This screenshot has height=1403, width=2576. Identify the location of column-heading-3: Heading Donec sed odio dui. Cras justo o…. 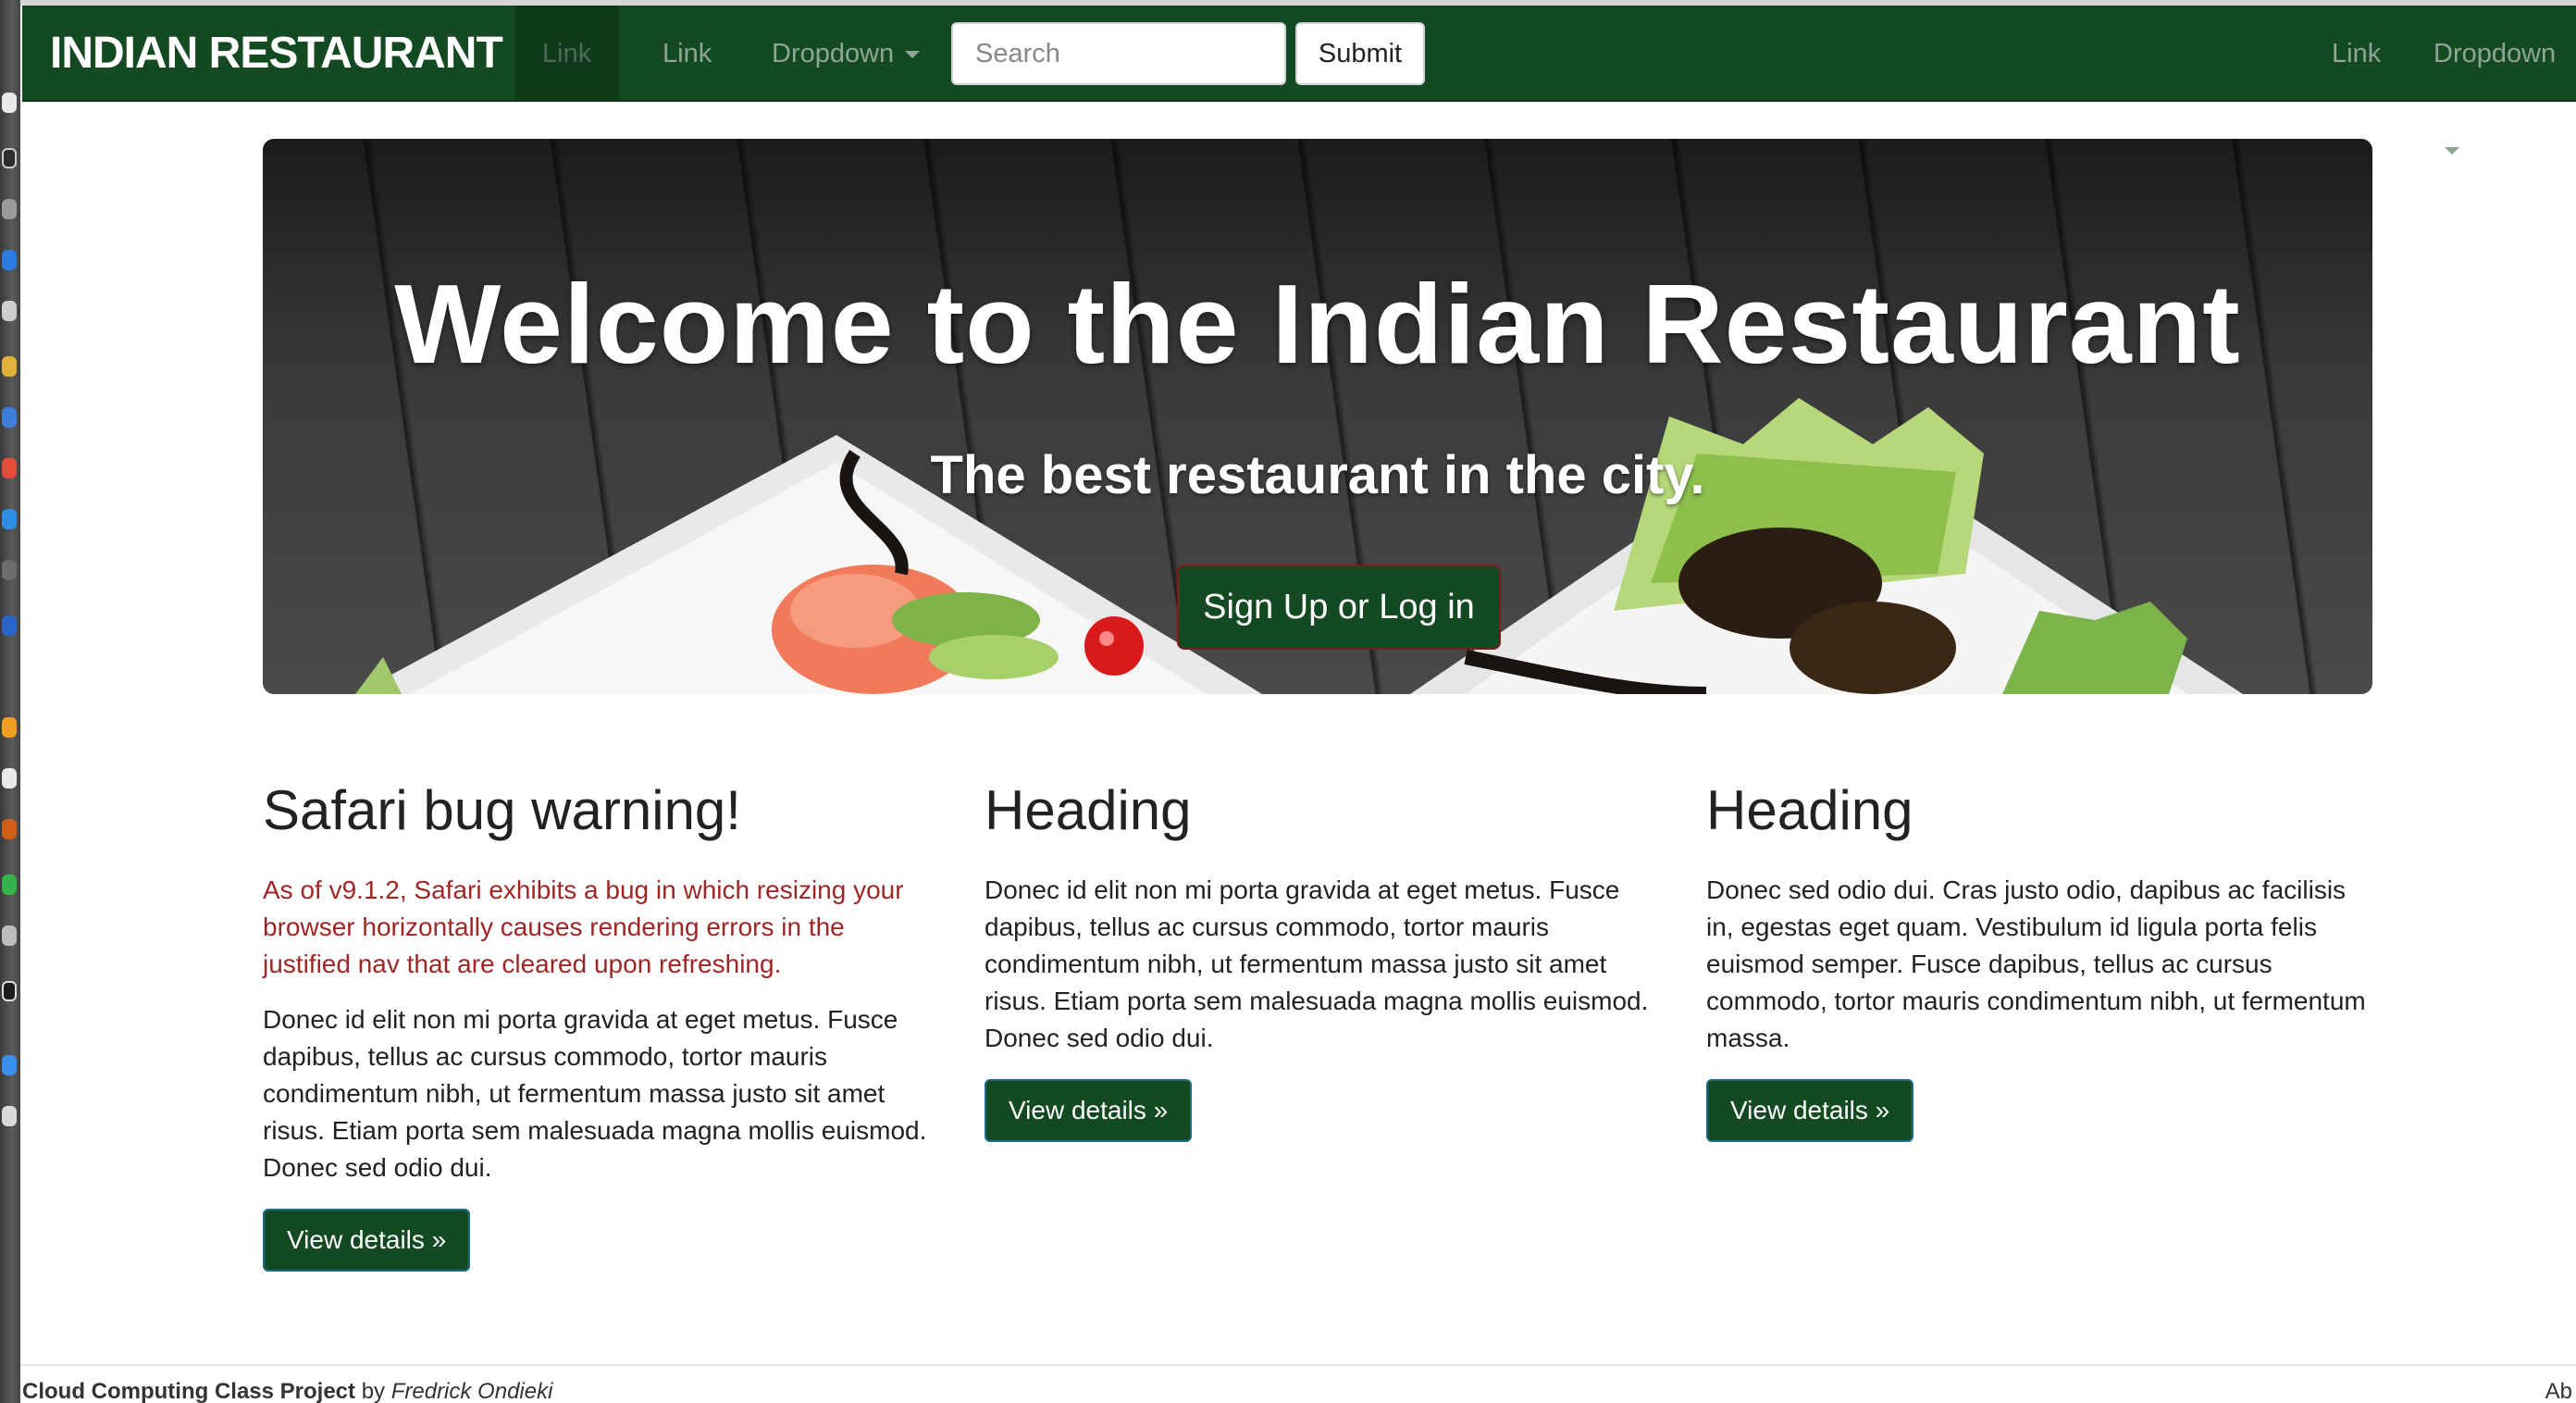
(2039, 960).